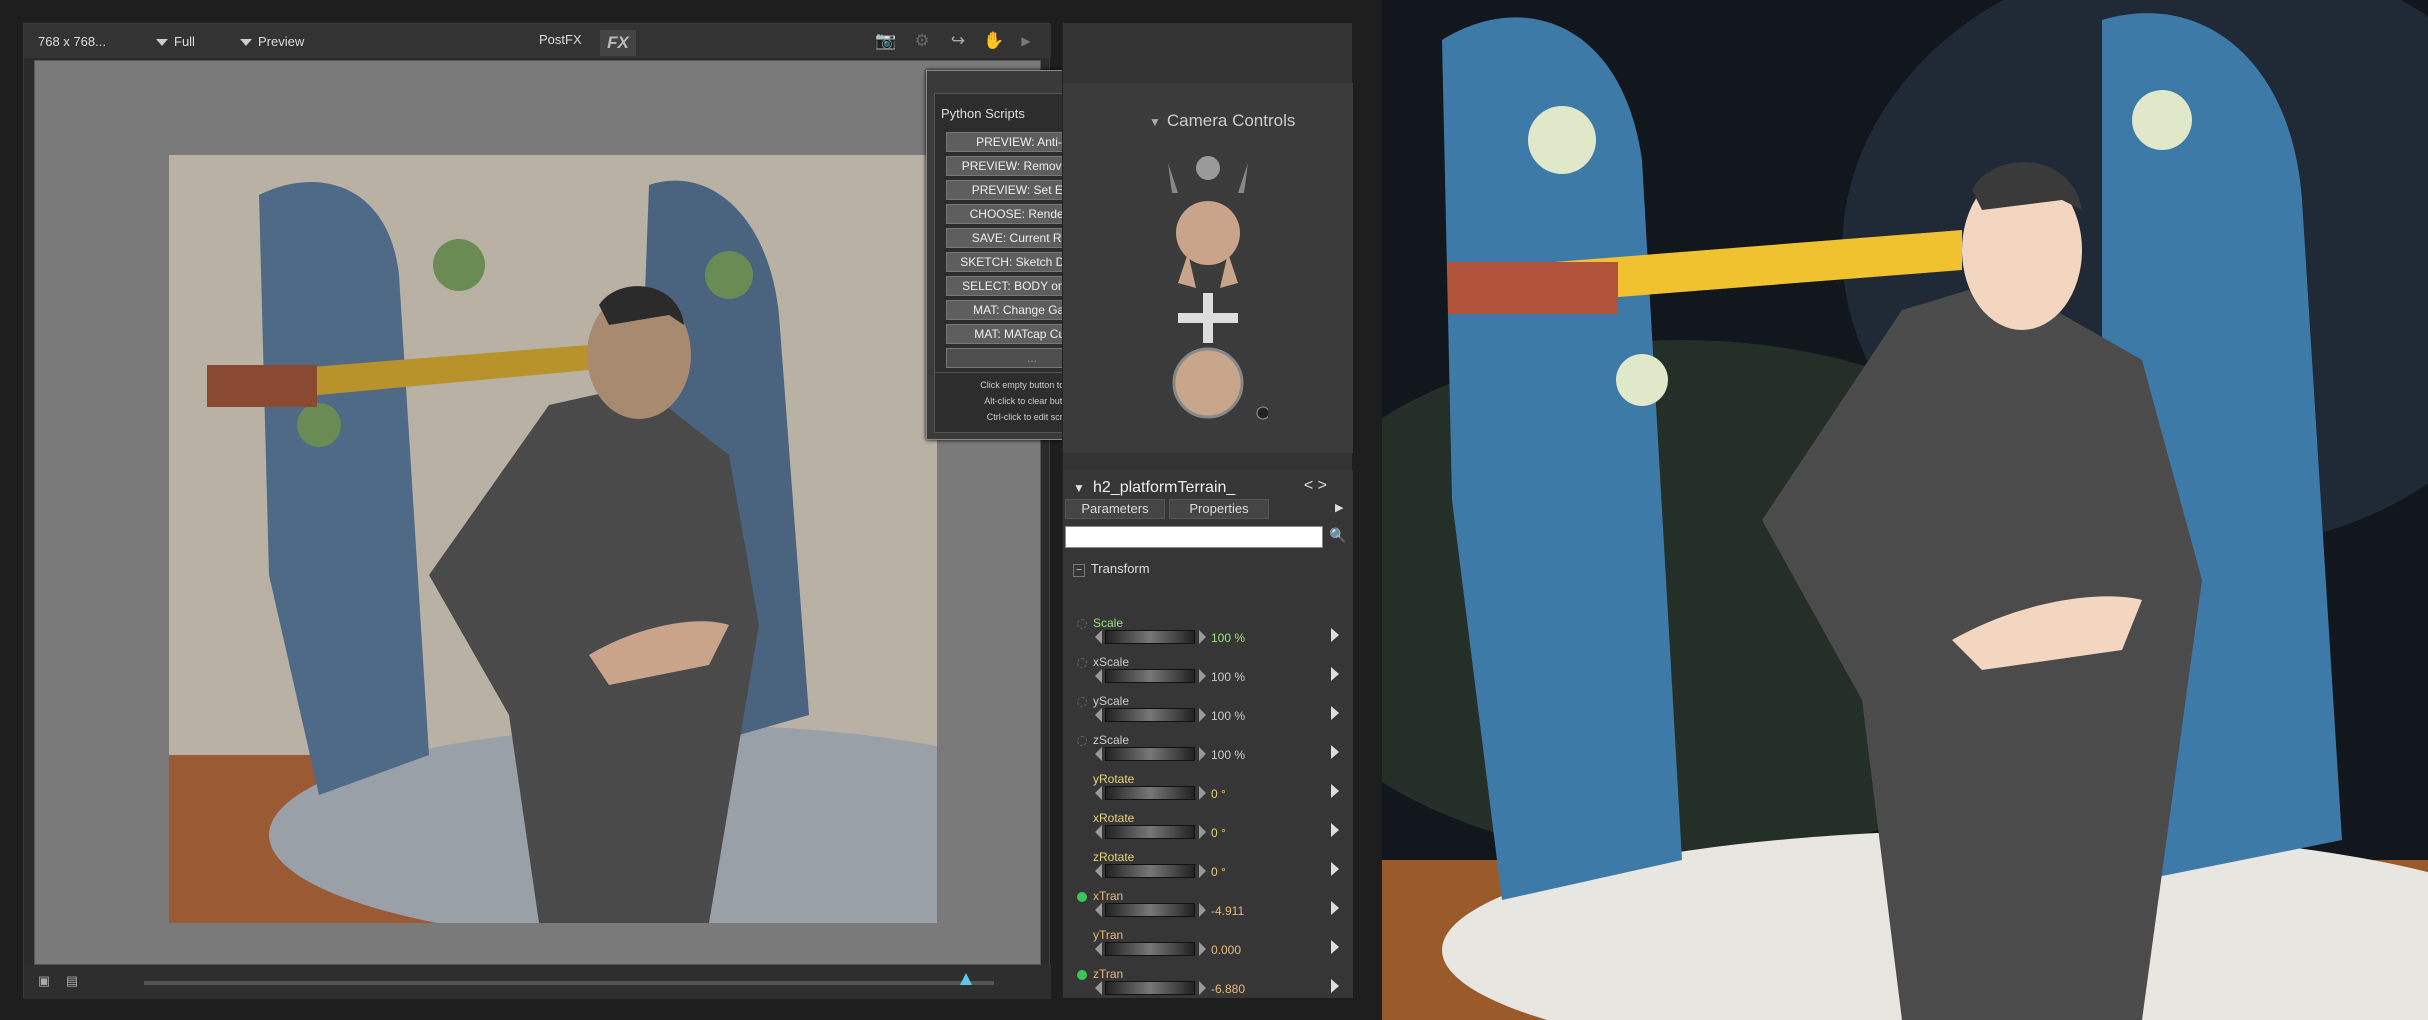 This screenshot has width=2428, height=1020. Describe the element at coordinates (560, 39) in the screenshot. I see `postfx-label: PostFX` at that location.